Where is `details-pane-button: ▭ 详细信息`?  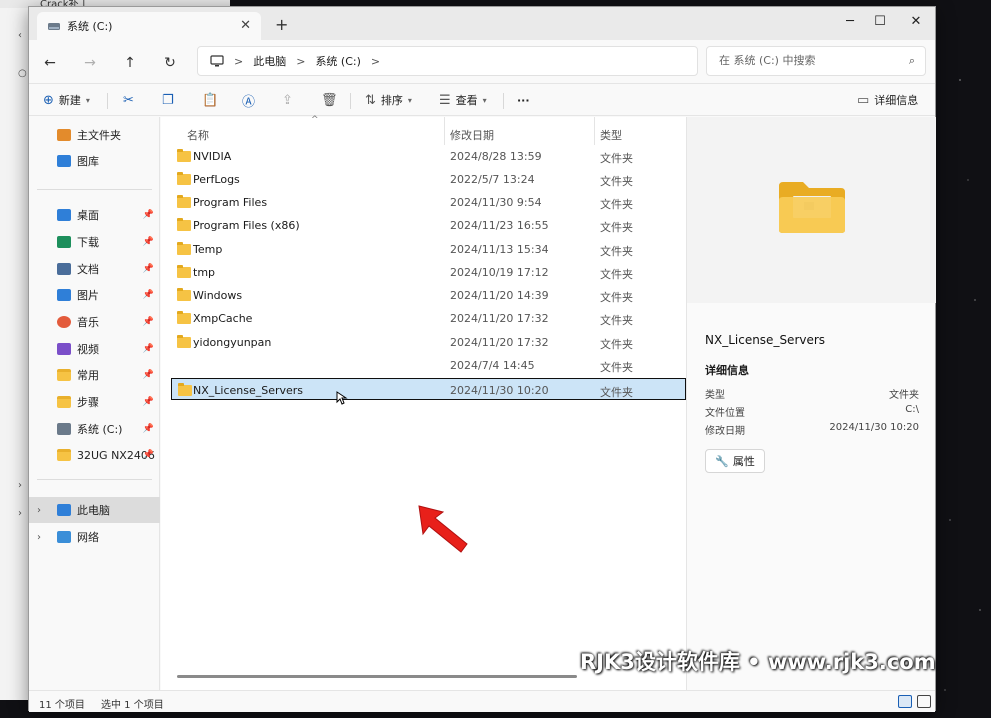
details-pane-button: ▭ 详细信息 is located at coordinates (887, 100).